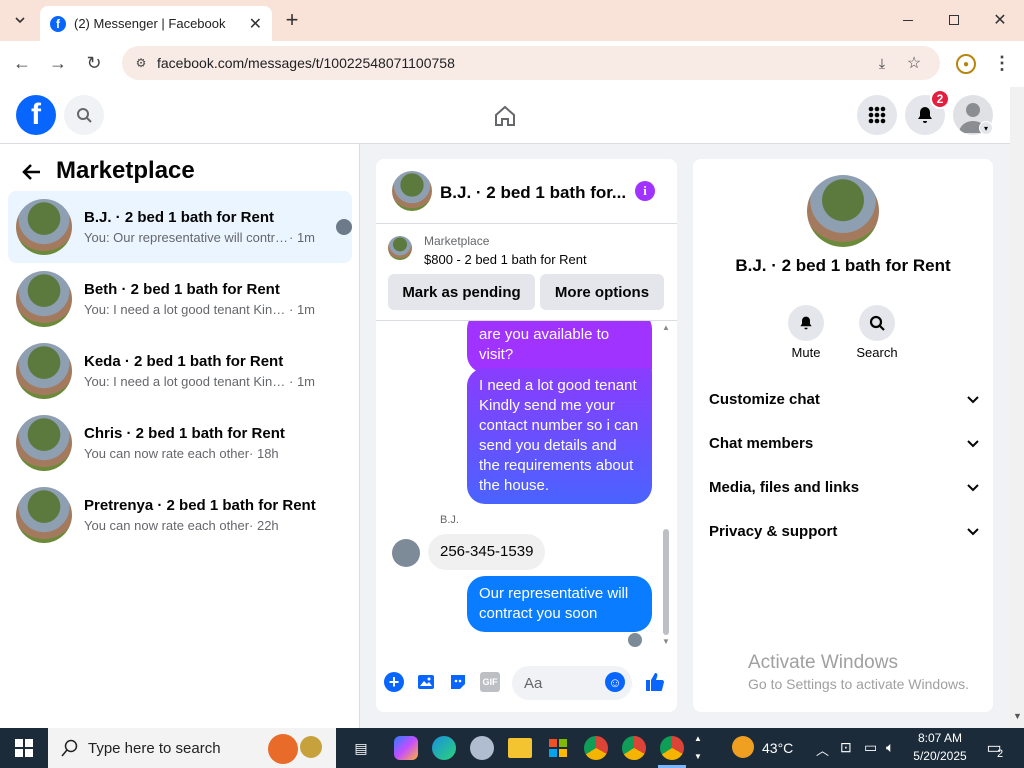 Image resolution: width=1024 pixels, height=768 pixels. Describe the element at coordinates (940, 756) in the screenshot. I see `clock-date: 5/20/2025` at that location.